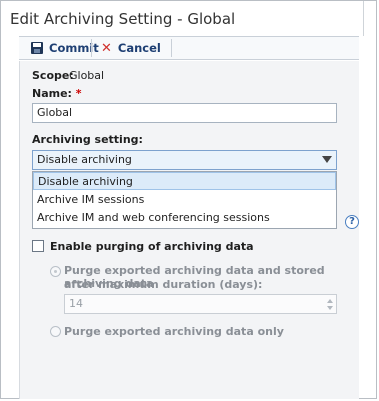 Image resolution: width=379 pixels, height=401 pixels. I want to click on max-duration-value: 14, so click(76, 303).